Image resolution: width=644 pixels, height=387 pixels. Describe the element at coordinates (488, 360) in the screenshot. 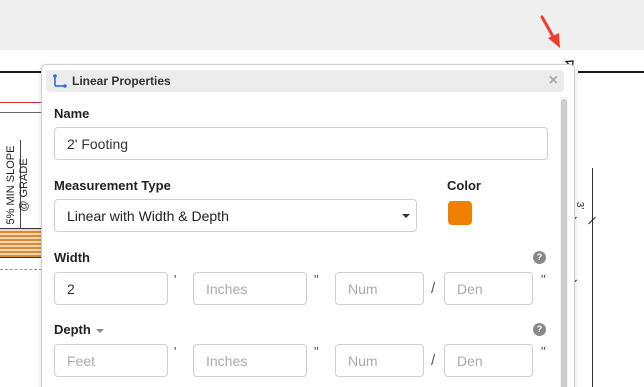

I see `depth-den-input` at that location.